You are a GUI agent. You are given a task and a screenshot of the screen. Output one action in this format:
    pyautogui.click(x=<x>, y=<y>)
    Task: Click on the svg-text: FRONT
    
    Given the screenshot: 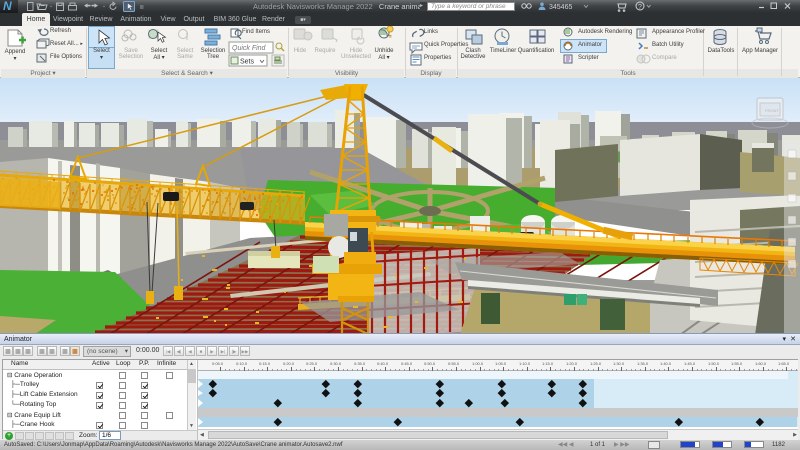 What is the action you would take?
    pyautogui.click(x=772, y=110)
    